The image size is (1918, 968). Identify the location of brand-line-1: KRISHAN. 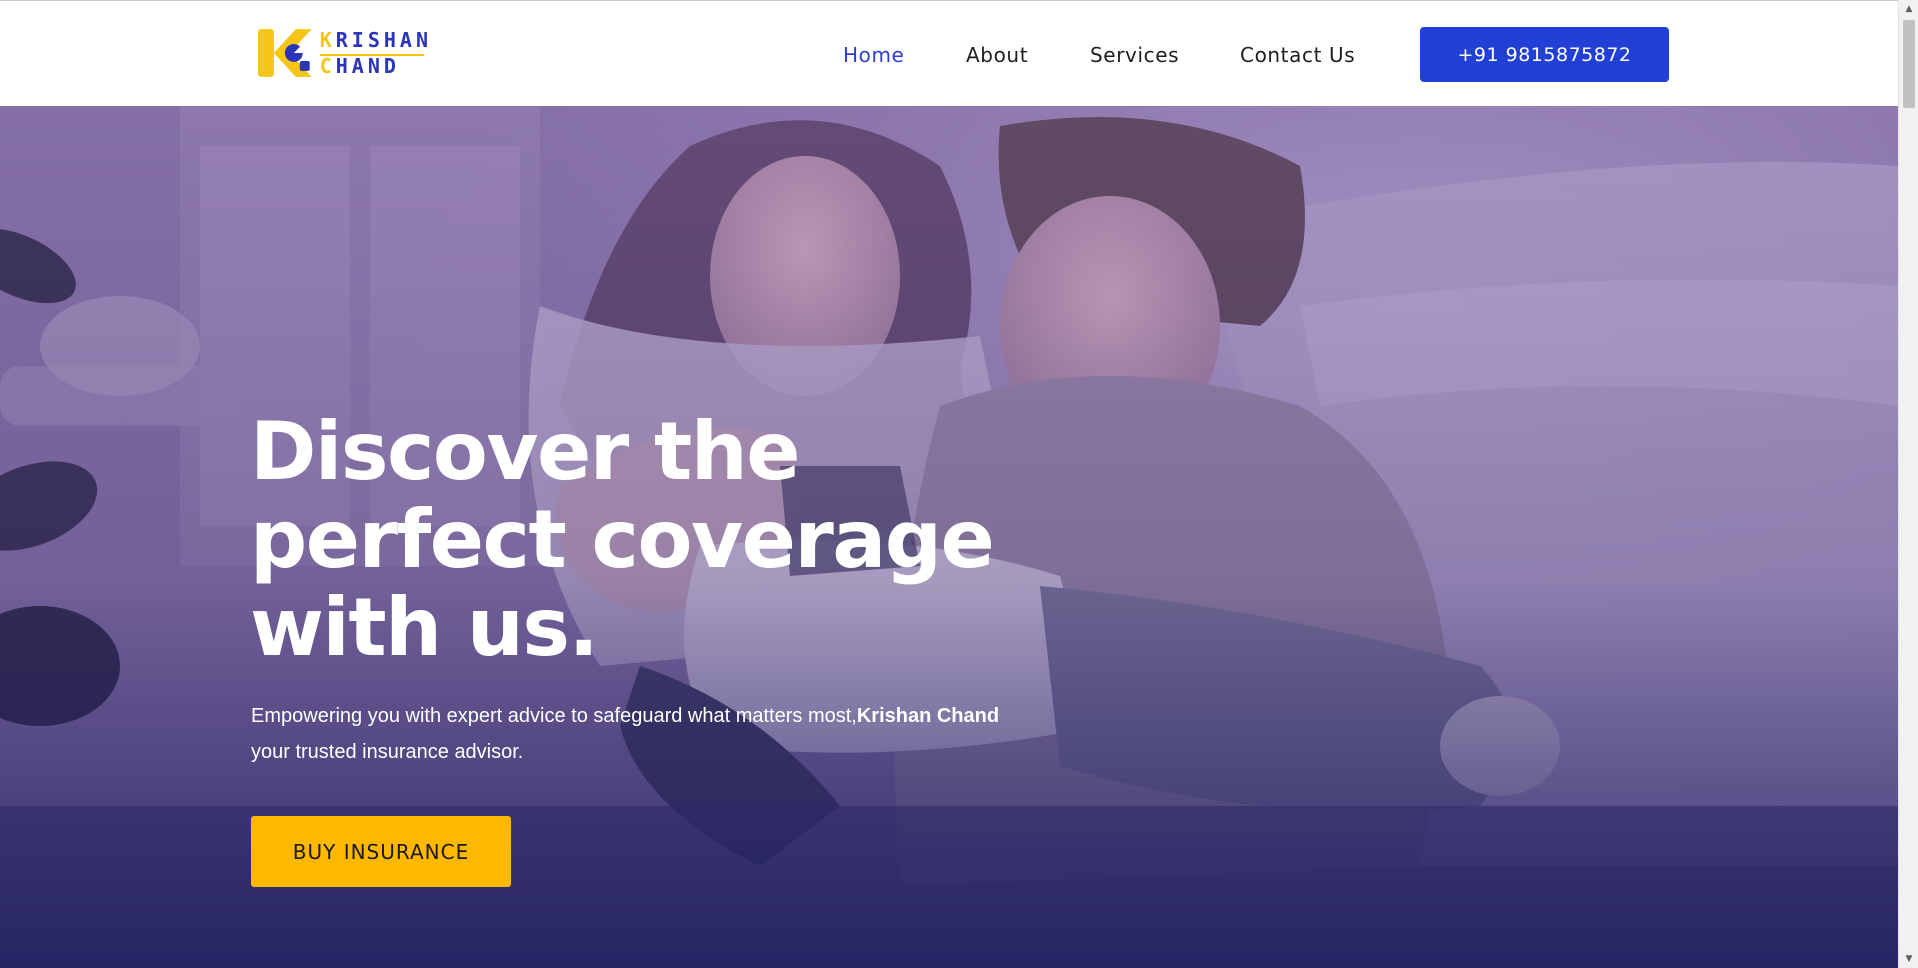
(376, 40).